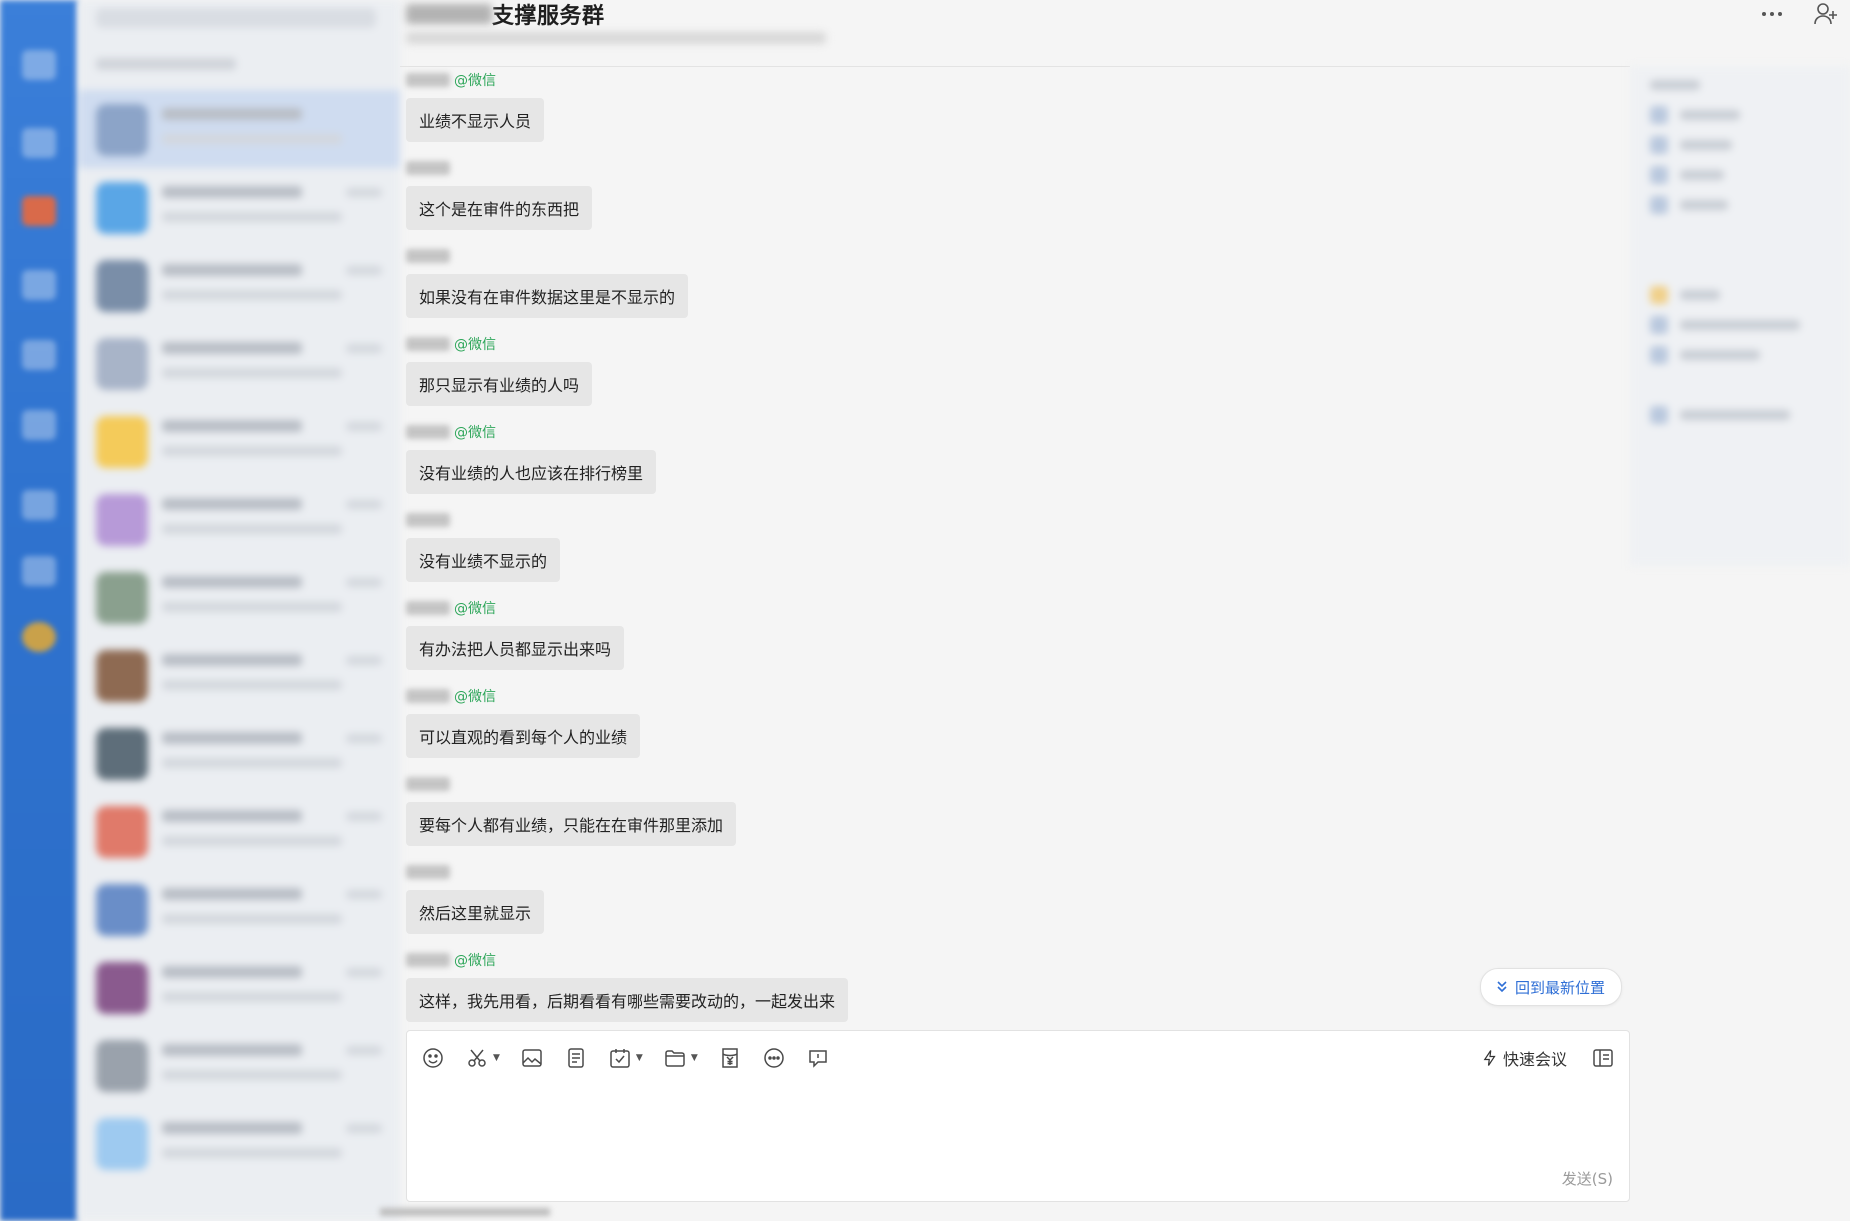 The image size is (1850, 1221). I want to click on composer-toolbar: ▼ ▼ ▼ 快速会议, so click(1018, 1058).